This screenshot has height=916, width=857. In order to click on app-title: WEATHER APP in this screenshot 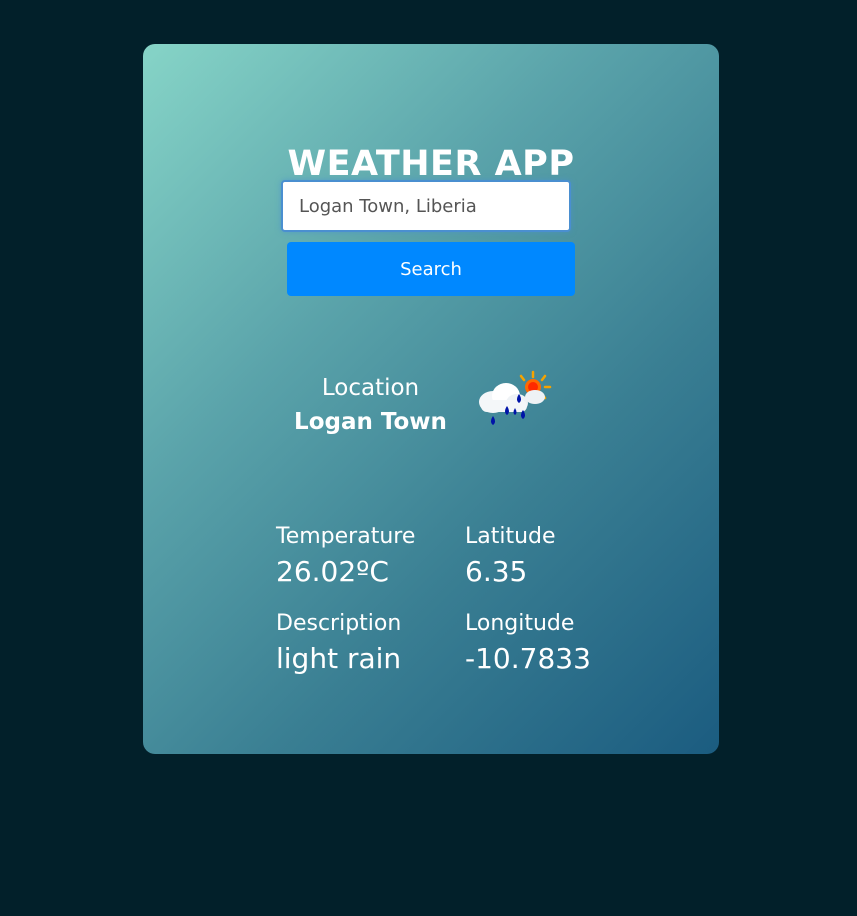, I will do `click(431, 164)`.